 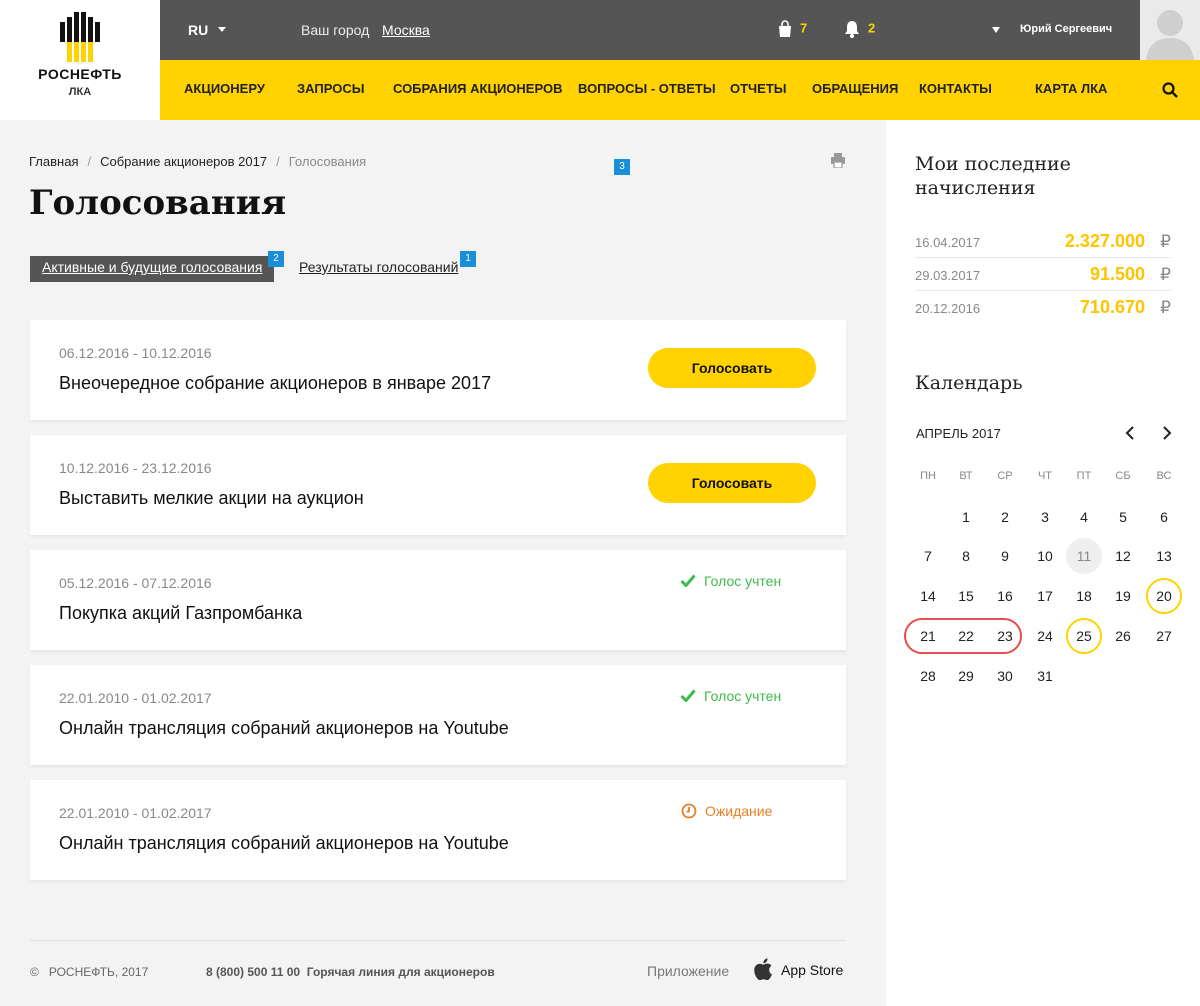 What do you see at coordinates (647, 88) in the screenshot?
I see `nav-item-faq: ВОПРОСЫ - ОТВЕТЫ` at bounding box center [647, 88].